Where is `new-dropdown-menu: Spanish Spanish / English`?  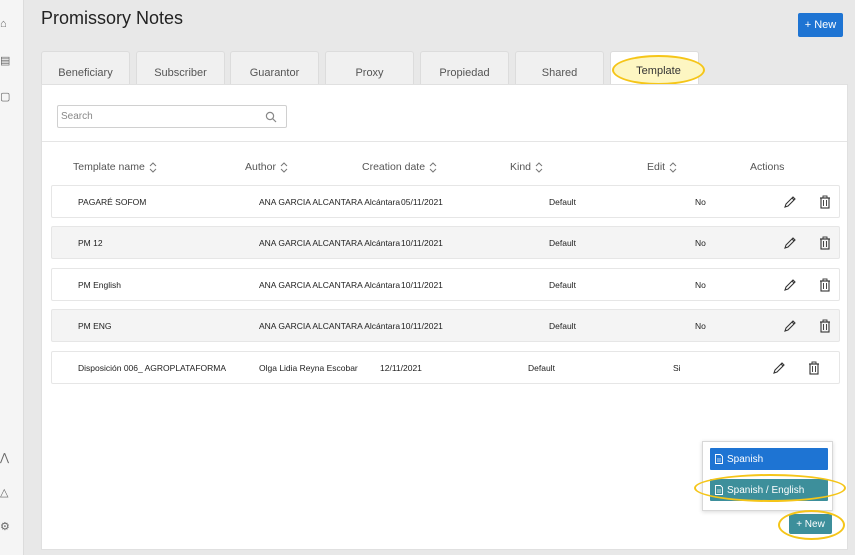 new-dropdown-menu: Spanish Spanish / English is located at coordinates (767, 476).